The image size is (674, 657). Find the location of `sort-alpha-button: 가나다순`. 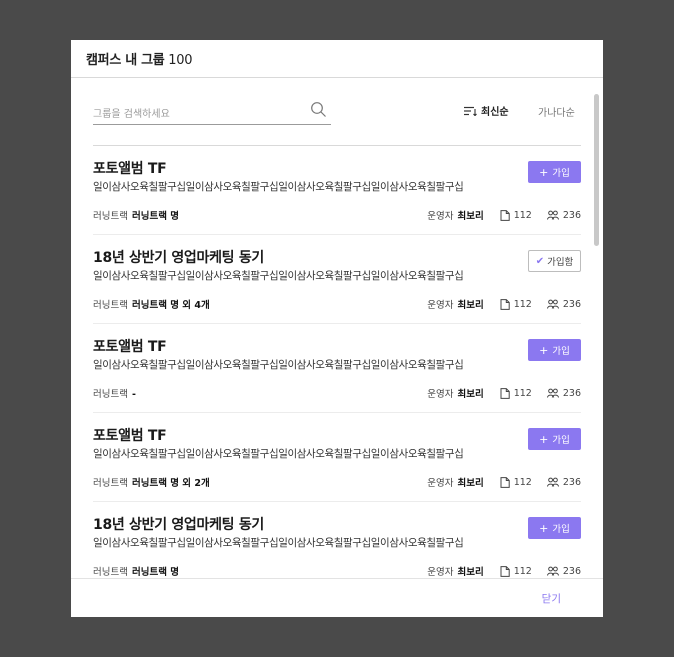

sort-alpha-button: 가나다순 is located at coordinates (556, 111).